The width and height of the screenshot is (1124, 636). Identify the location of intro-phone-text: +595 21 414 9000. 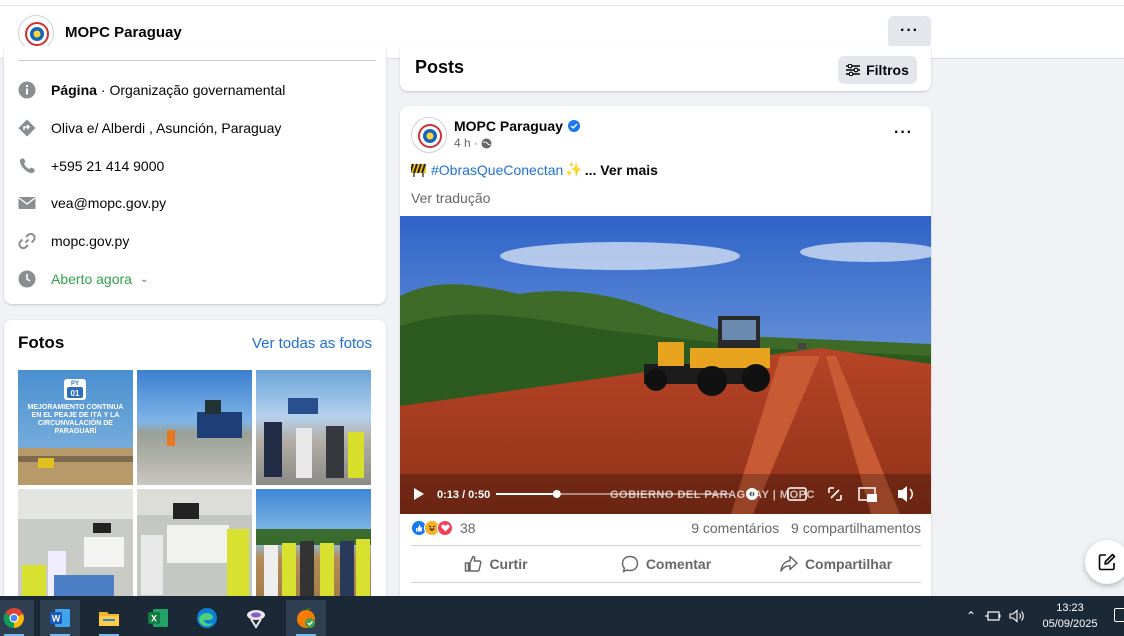
(108, 166).